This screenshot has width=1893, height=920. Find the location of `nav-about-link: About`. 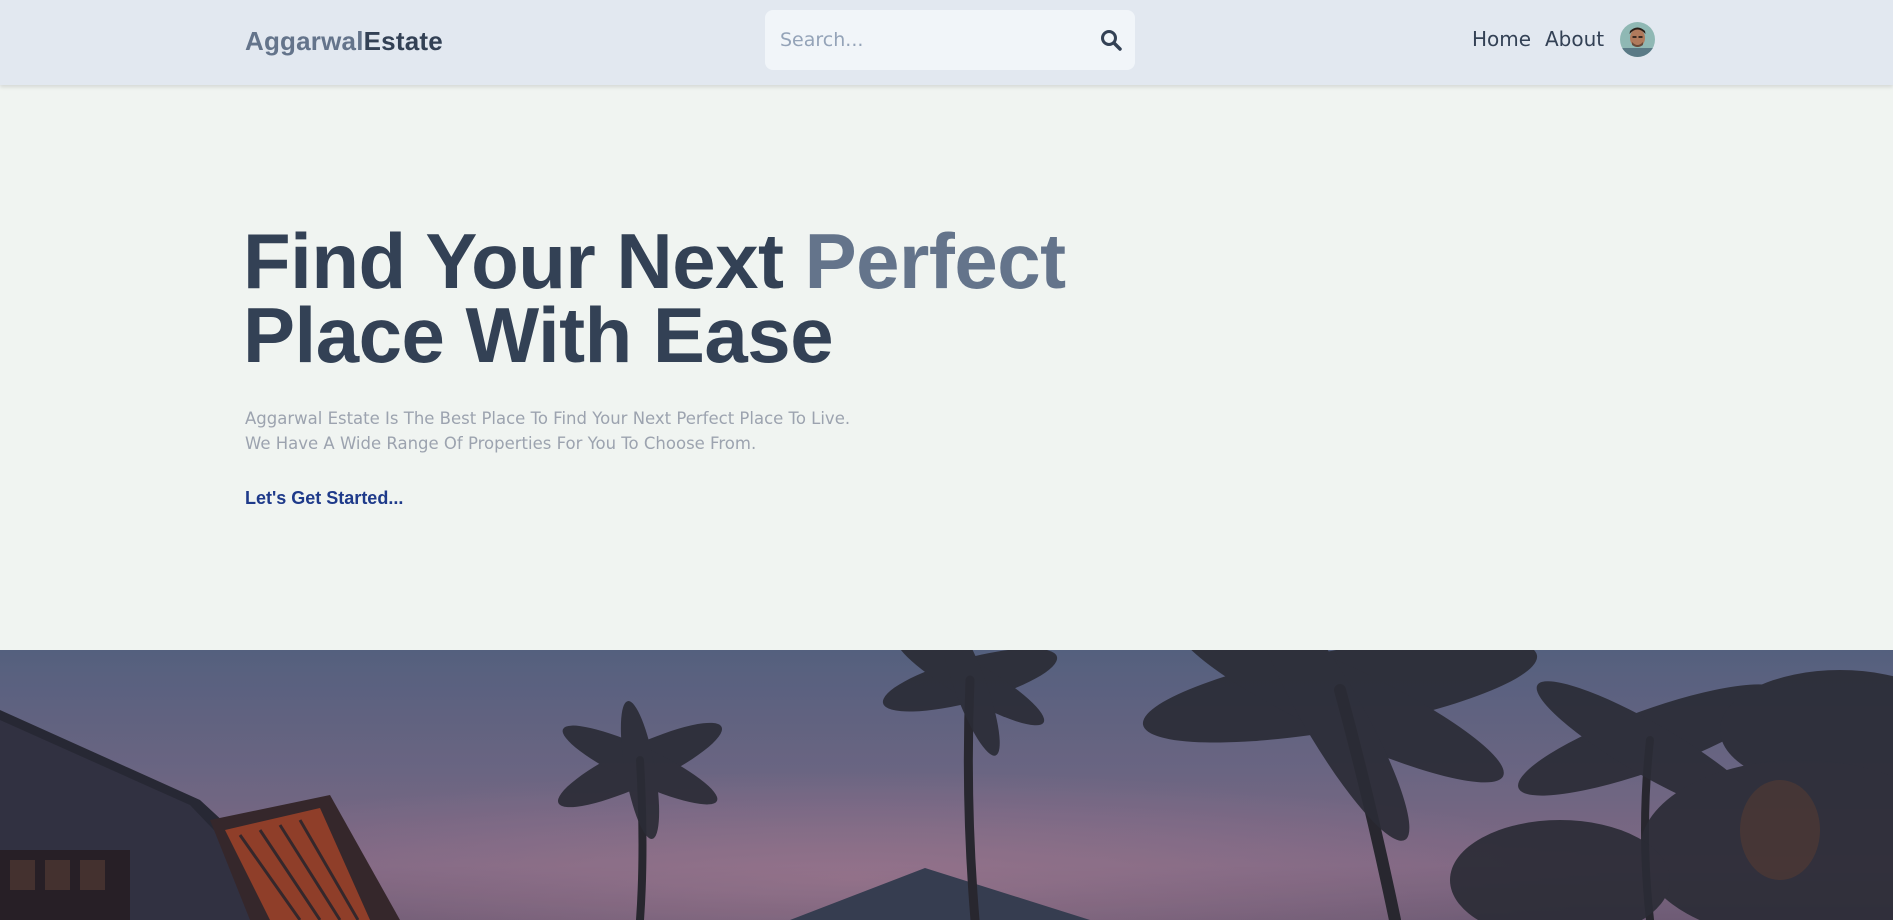

nav-about-link: About is located at coordinates (1574, 39).